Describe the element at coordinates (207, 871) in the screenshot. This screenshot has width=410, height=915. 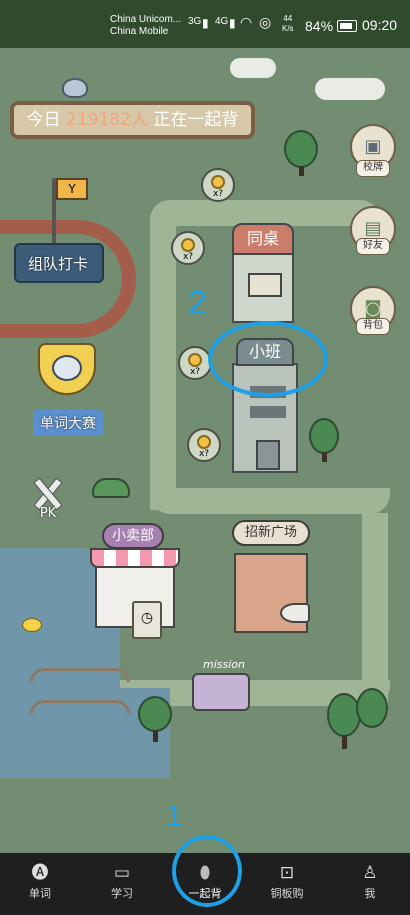
I see `annotation-ring-together-tab` at that location.